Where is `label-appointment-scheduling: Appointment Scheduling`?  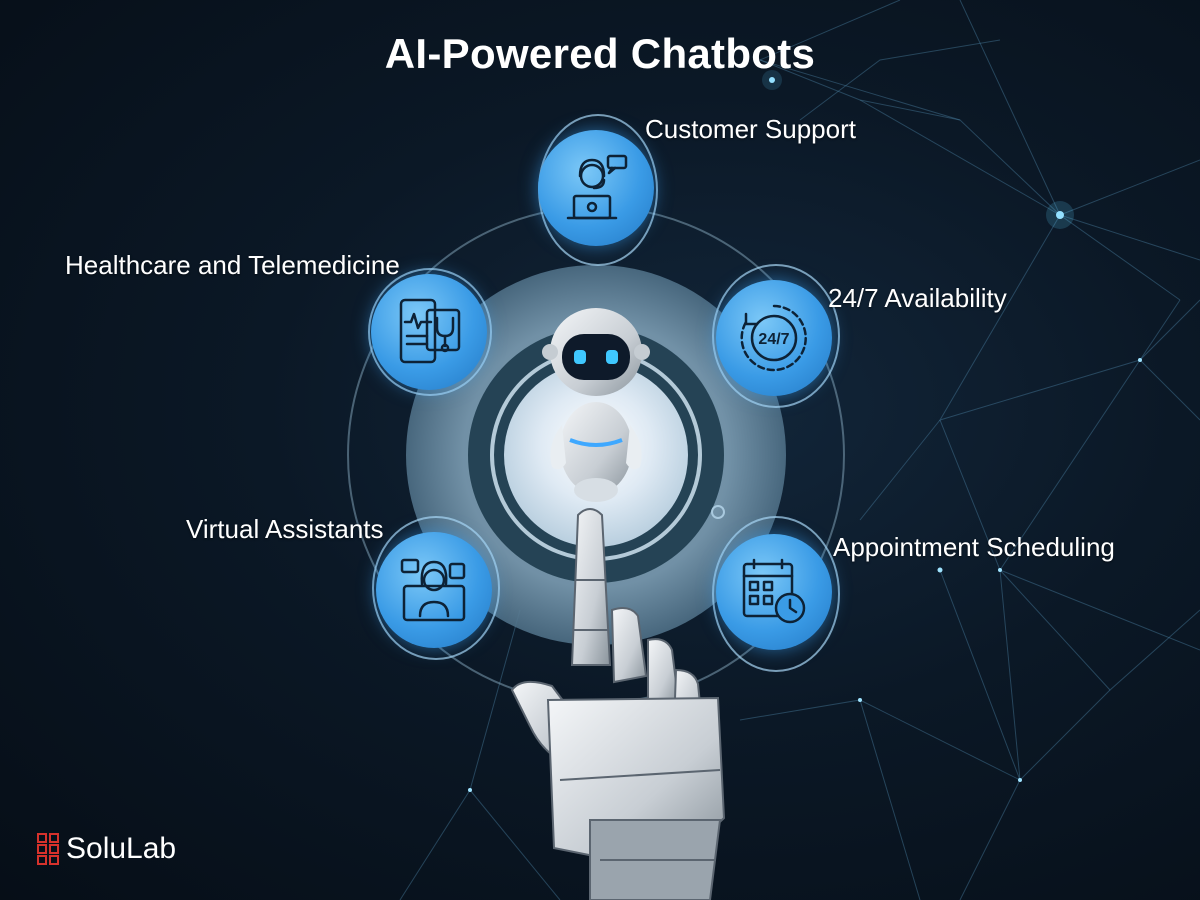
label-appointment-scheduling: Appointment Scheduling is located at coordinates (974, 547).